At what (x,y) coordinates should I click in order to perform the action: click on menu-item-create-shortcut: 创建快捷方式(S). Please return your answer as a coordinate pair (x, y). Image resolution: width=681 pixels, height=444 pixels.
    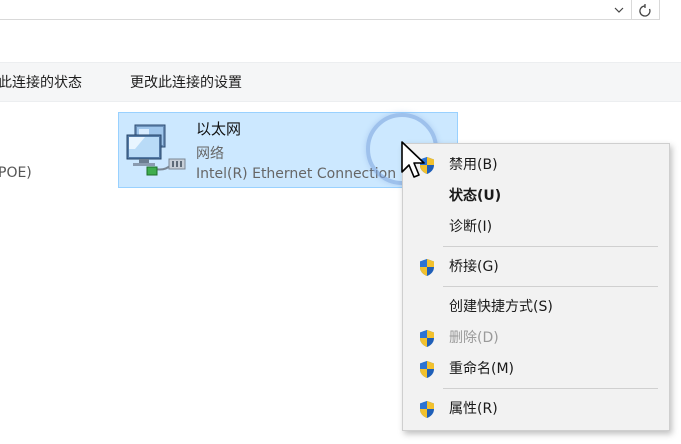
    Looking at the image, I should click on (536, 307).